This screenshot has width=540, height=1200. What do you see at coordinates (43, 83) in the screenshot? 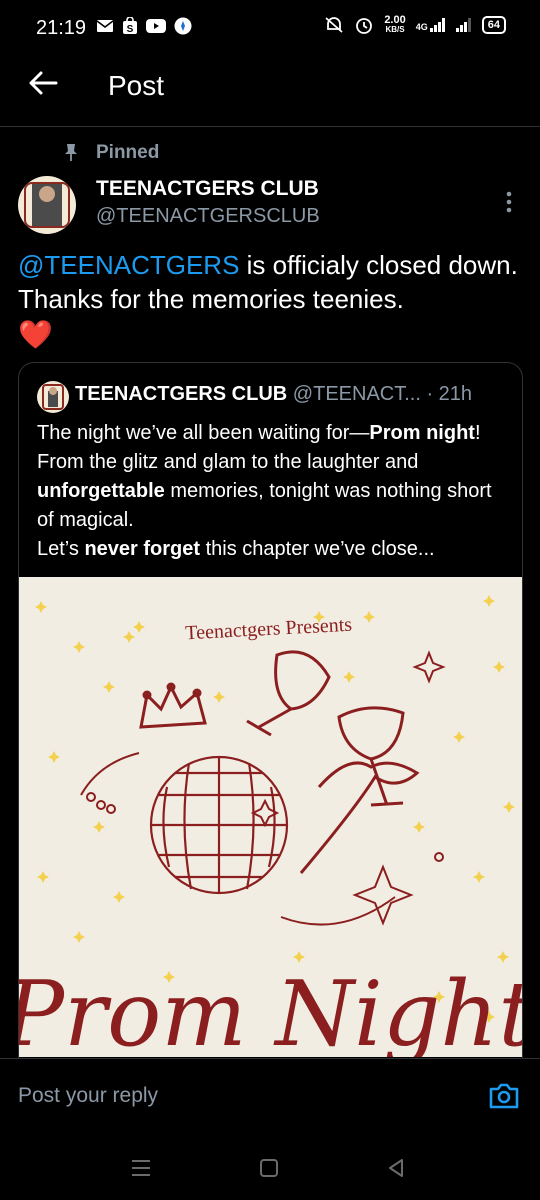
I see `back-arrow-icon` at bounding box center [43, 83].